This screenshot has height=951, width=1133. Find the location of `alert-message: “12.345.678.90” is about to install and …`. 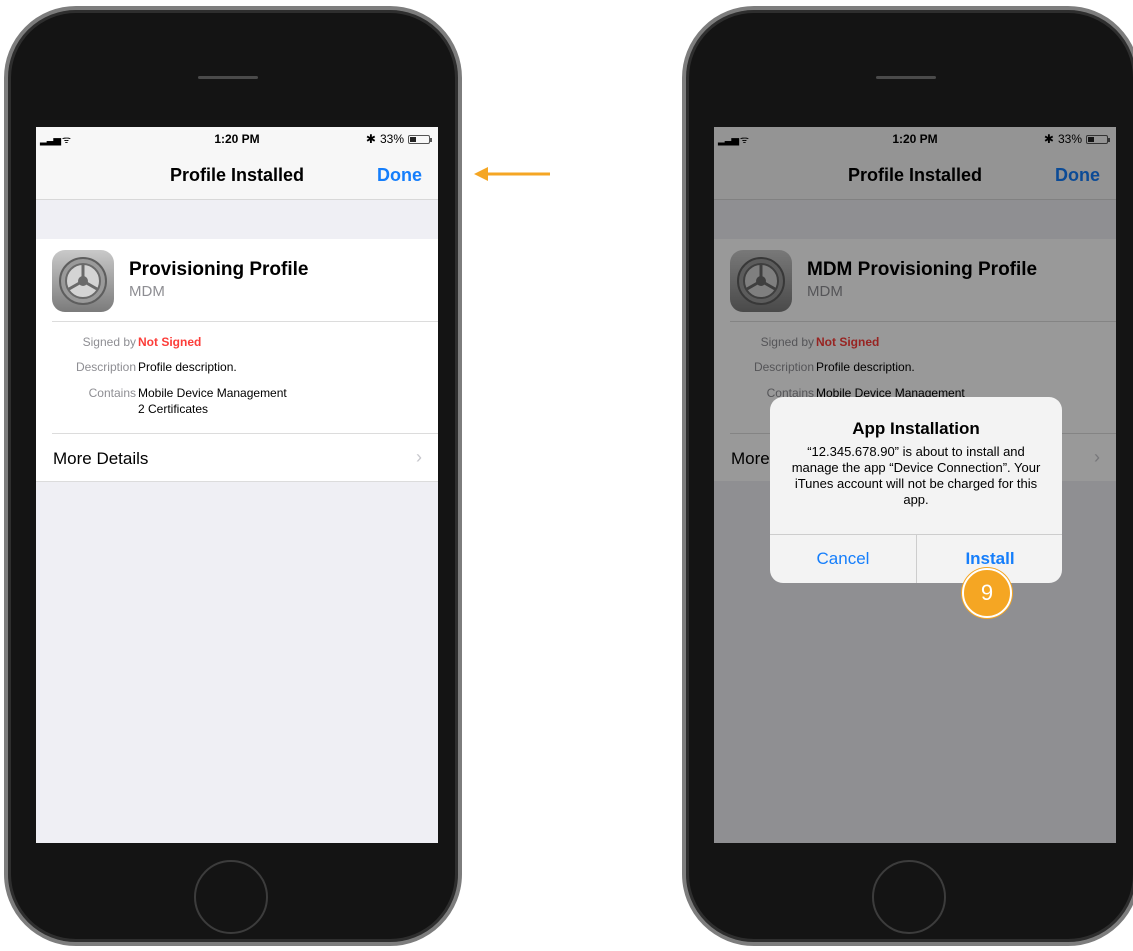

alert-message: “12.345.678.90” is about to install and … is located at coordinates (916, 475).